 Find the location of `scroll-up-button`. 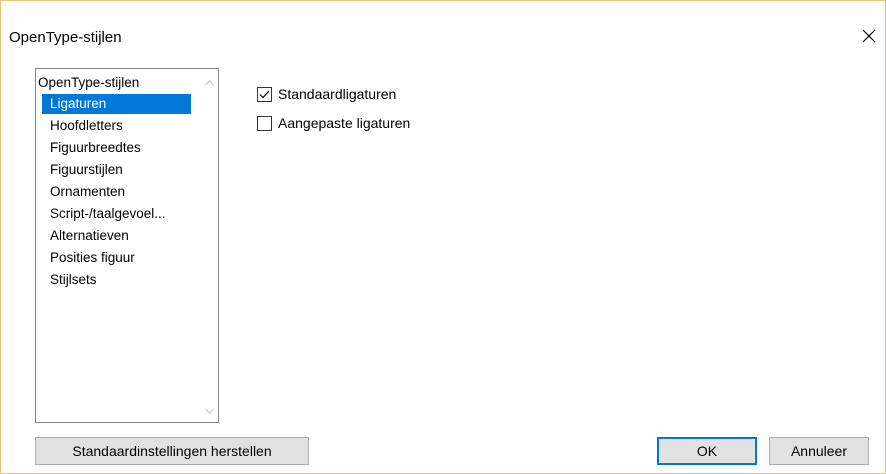

scroll-up-button is located at coordinates (209, 81).